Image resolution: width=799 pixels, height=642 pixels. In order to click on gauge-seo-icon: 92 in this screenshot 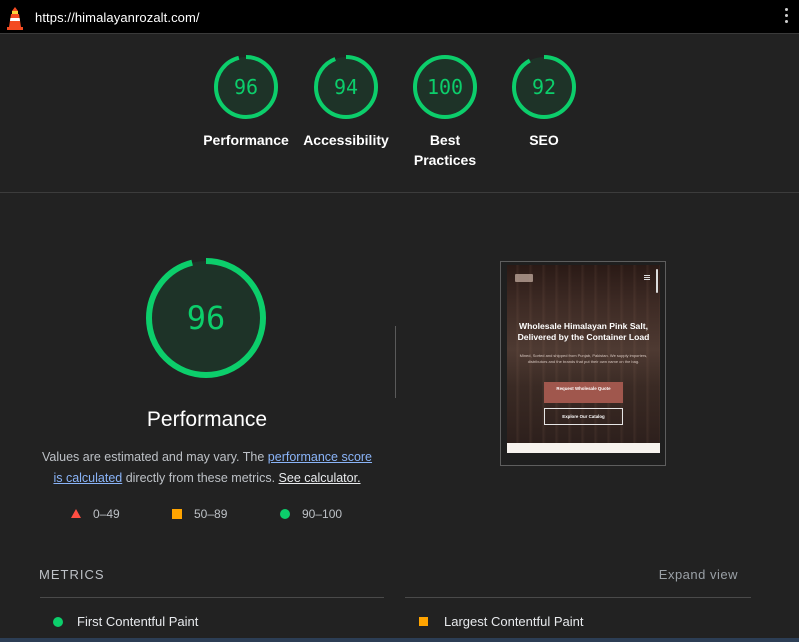, I will do `click(544, 87)`.